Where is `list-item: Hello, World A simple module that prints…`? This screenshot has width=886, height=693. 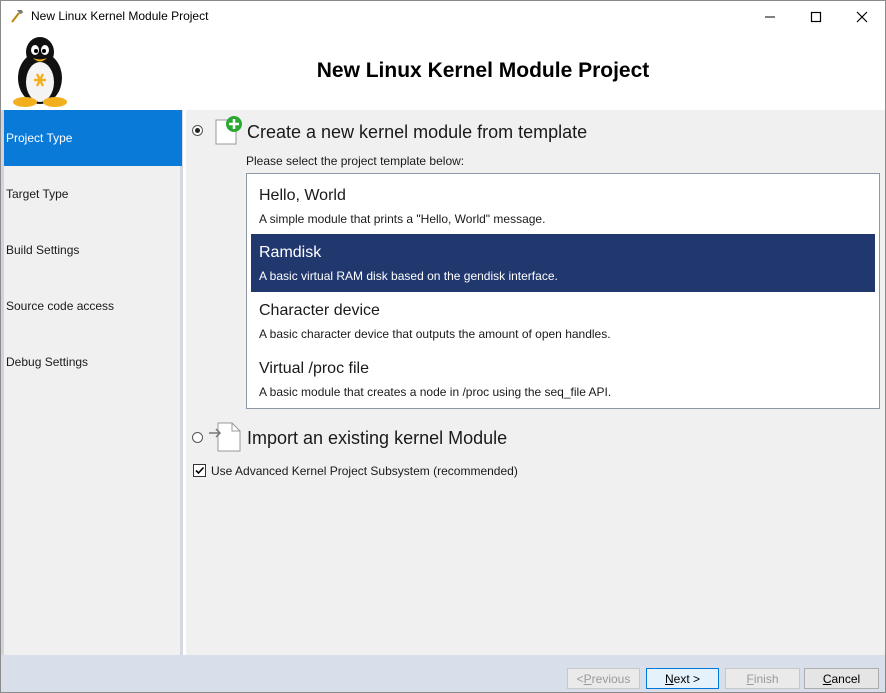
list-item: Hello, World A simple module that prints… is located at coordinates (563, 205).